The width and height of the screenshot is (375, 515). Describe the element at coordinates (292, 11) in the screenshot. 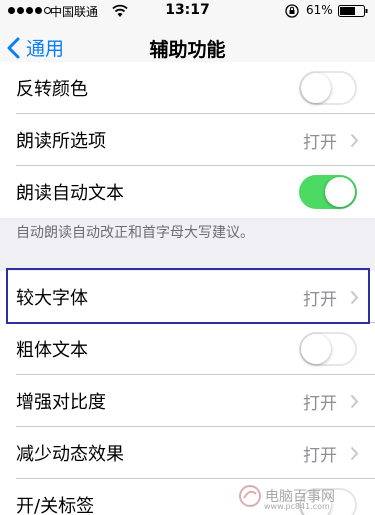

I see `rotation-lock-icon` at that location.